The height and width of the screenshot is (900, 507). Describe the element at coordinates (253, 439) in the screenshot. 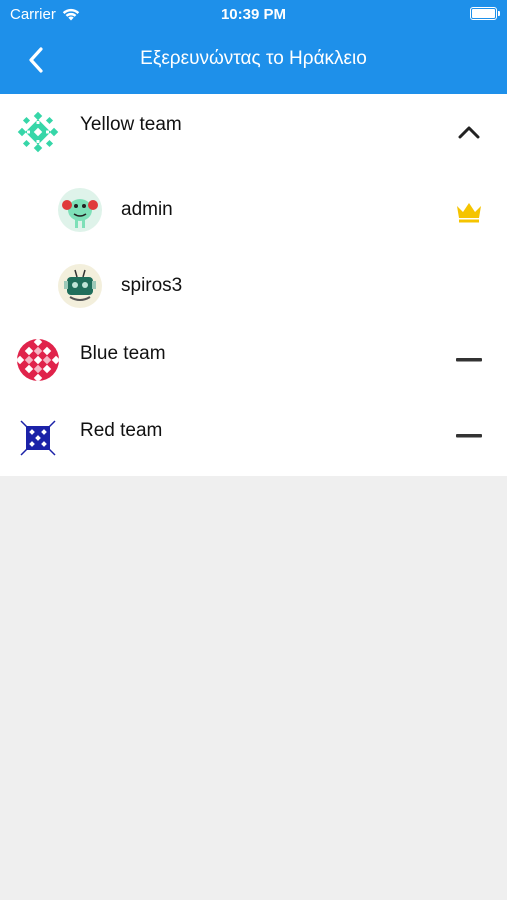

I see `team-row-red: Red team` at that location.